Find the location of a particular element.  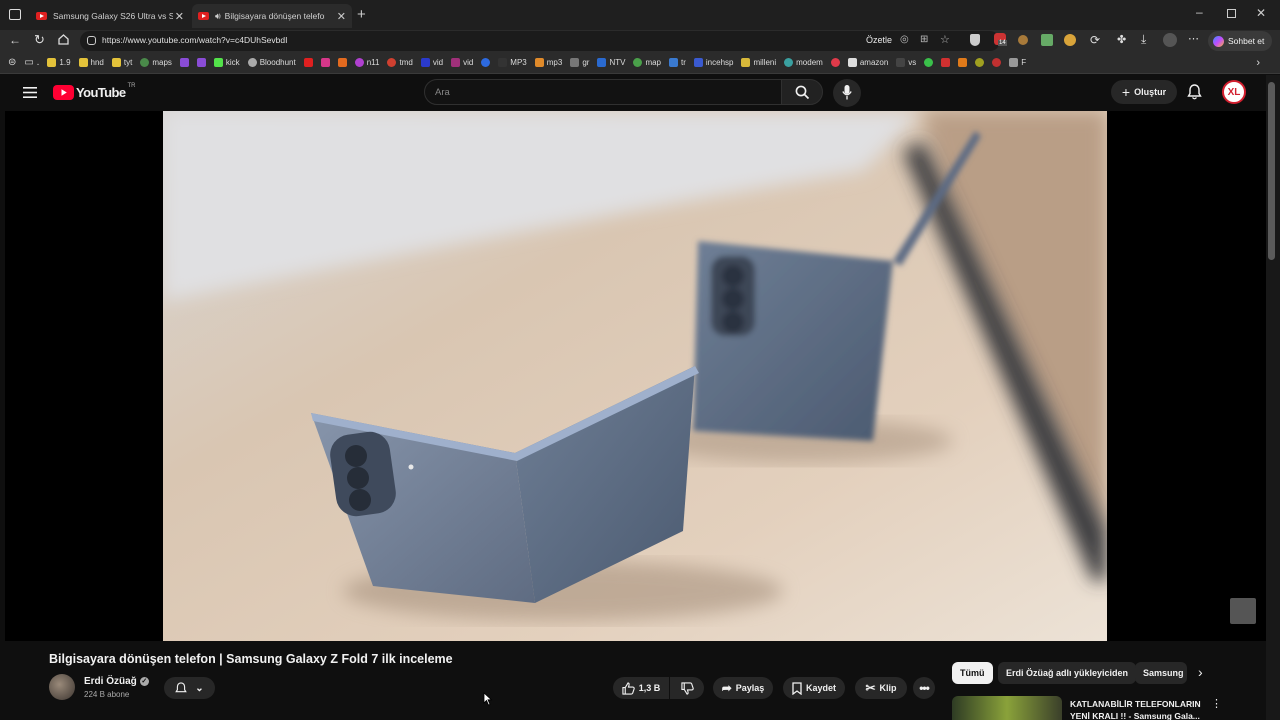

favorite-star-icon: ☆ is located at coordinates (945, 39).